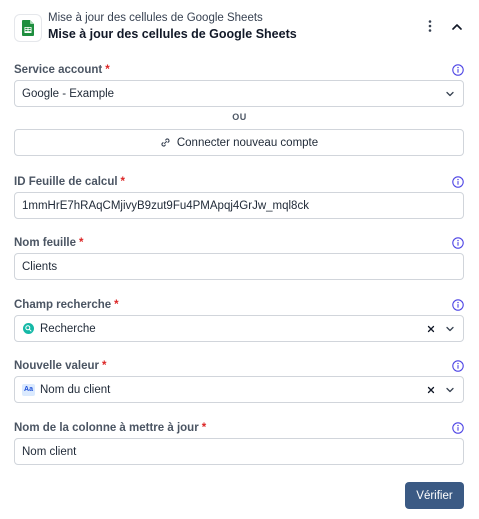  I want to click on new-value-select: Aa Nom du client, so click(239, 389).